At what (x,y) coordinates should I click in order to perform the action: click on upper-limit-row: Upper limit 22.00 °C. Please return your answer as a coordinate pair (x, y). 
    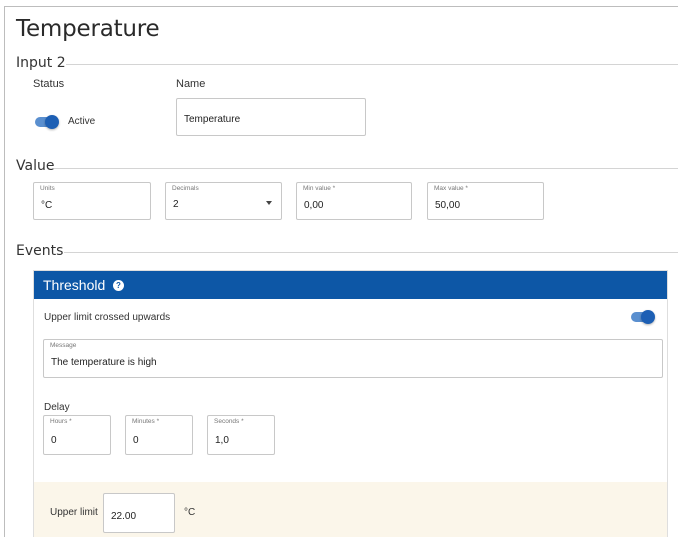
    Looking at the image, I should click on (350, 509).